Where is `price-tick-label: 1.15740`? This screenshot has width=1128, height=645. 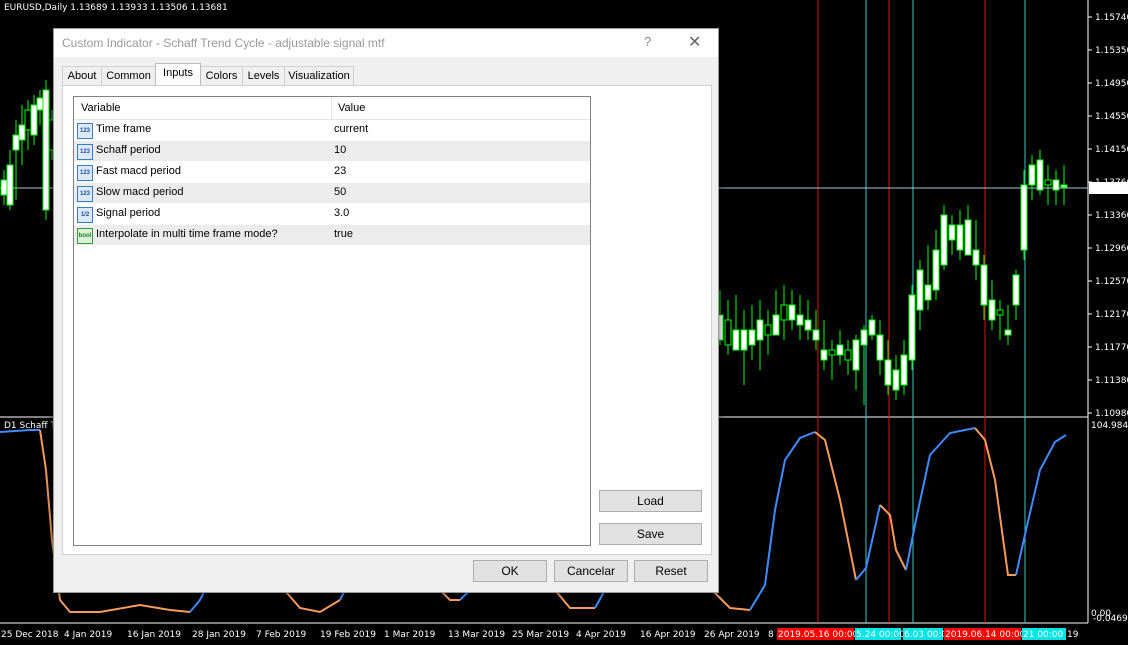 price-tick-label: 1.15740 is located at coordinates (1111, 18).